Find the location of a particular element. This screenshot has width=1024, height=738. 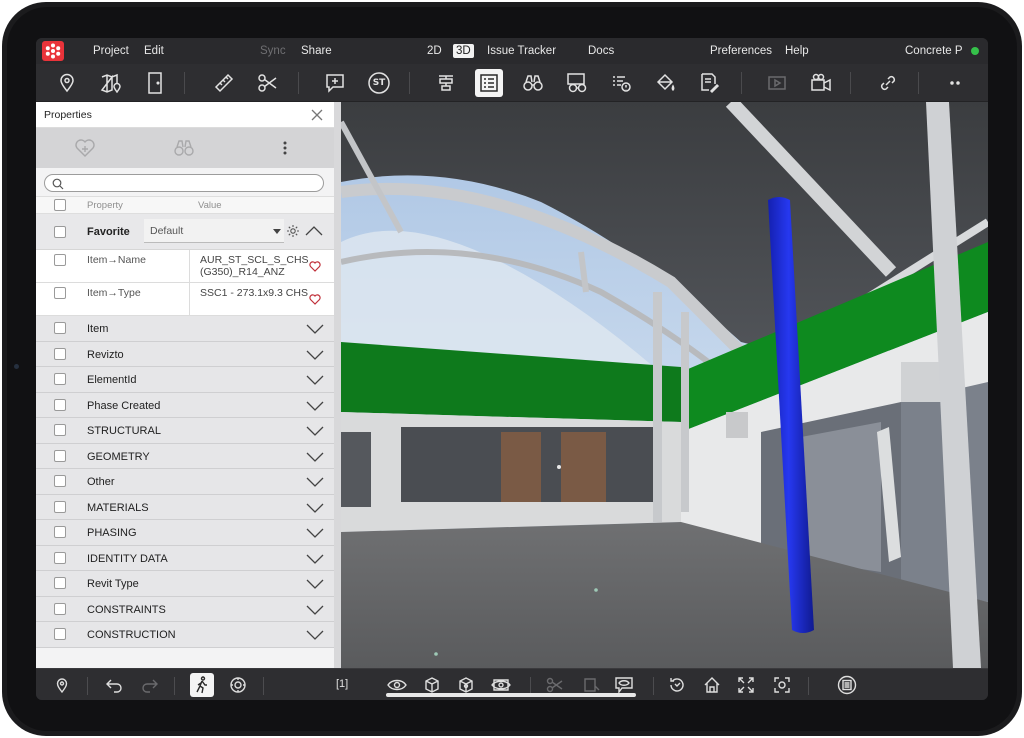

chevron-up-icon is located at coordinates (314, 231).